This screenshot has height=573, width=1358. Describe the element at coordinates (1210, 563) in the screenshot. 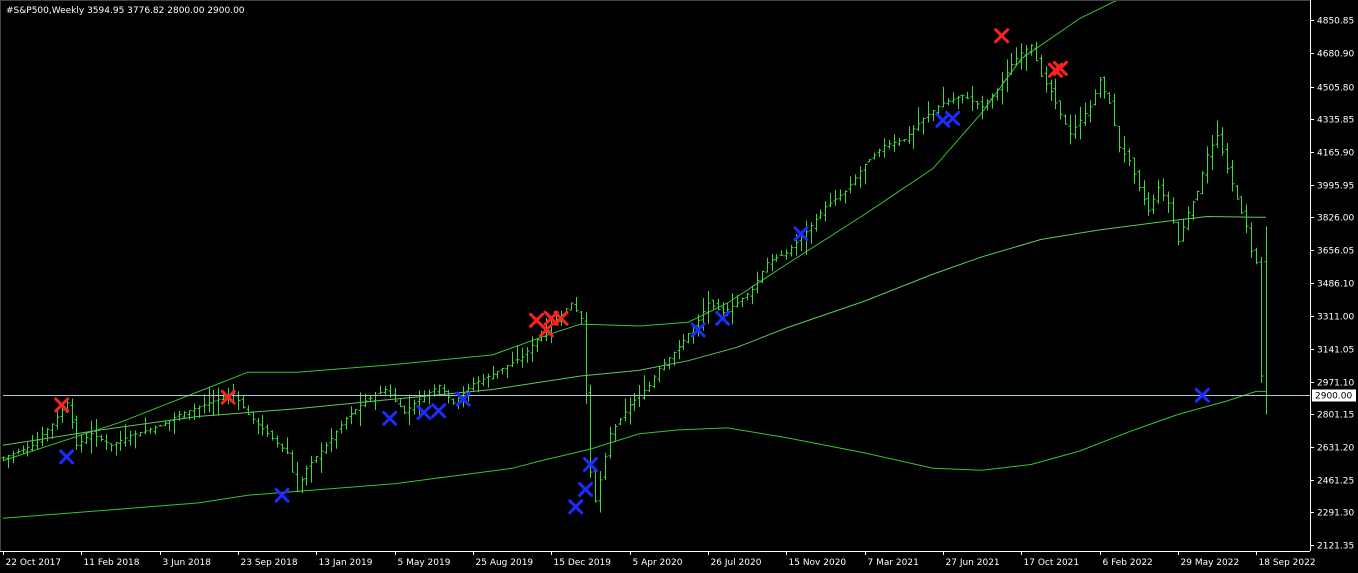

I see `x-tick-label: 29 May 2022` at that location.